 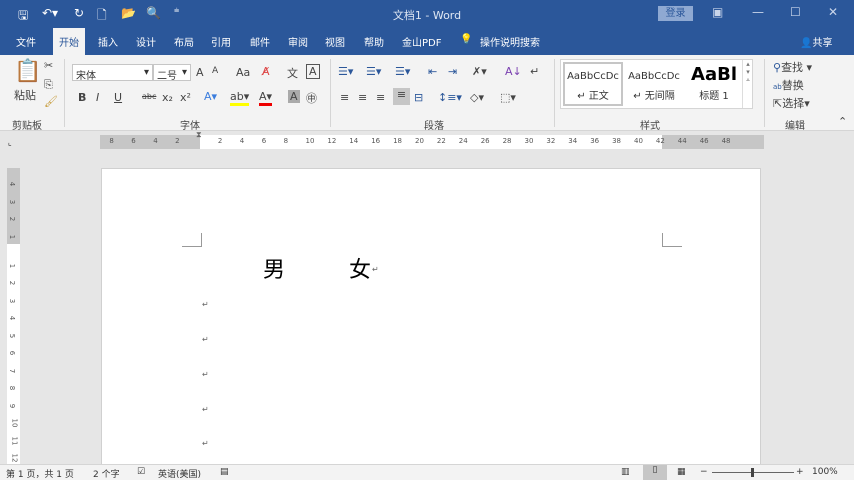 I want to click on close-button: ✕, so click(x=833, y=12).